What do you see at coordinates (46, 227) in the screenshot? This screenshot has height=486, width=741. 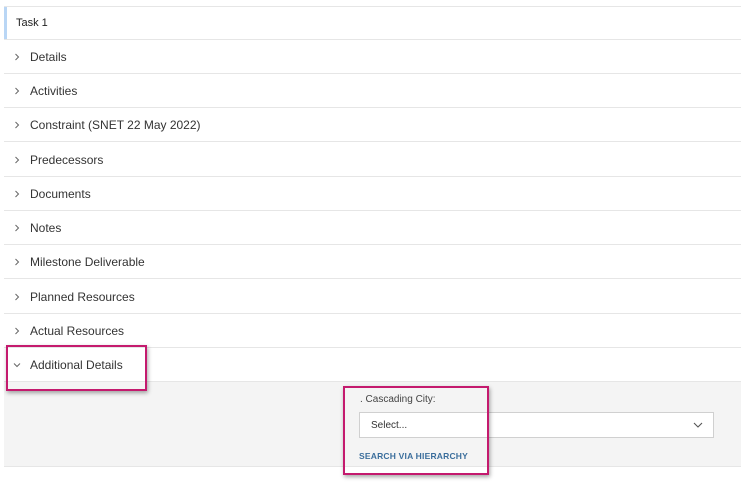 I see `section-label: Notes` at bounding box center [46, 227].